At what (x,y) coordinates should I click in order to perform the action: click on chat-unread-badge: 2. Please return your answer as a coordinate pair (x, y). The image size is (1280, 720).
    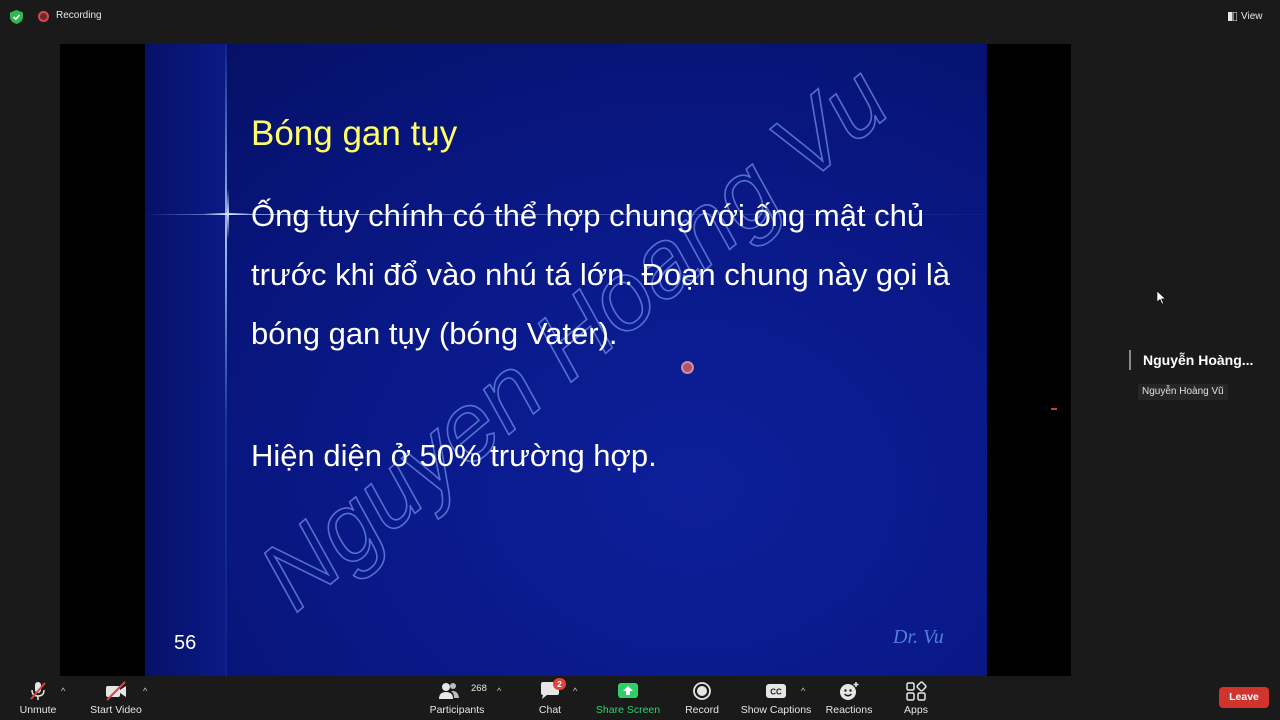
    Looking at the image, I should click on (559, 684).